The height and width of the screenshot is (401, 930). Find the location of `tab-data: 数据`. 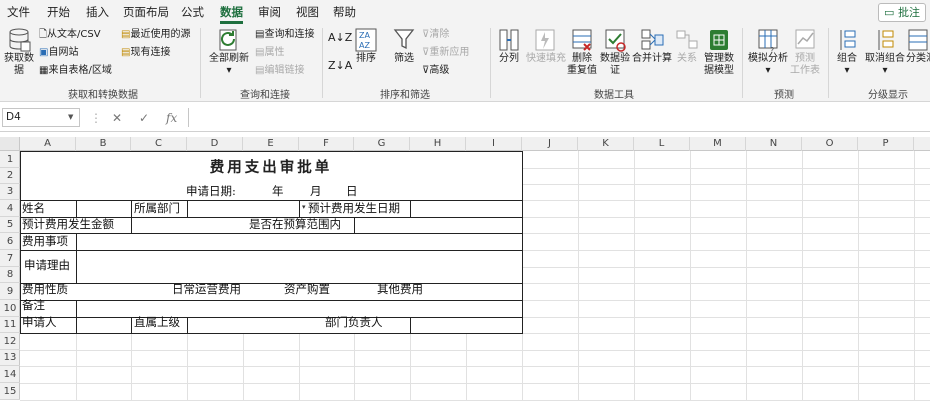

tab-data: 数据 is located at coordinates (231, 14).